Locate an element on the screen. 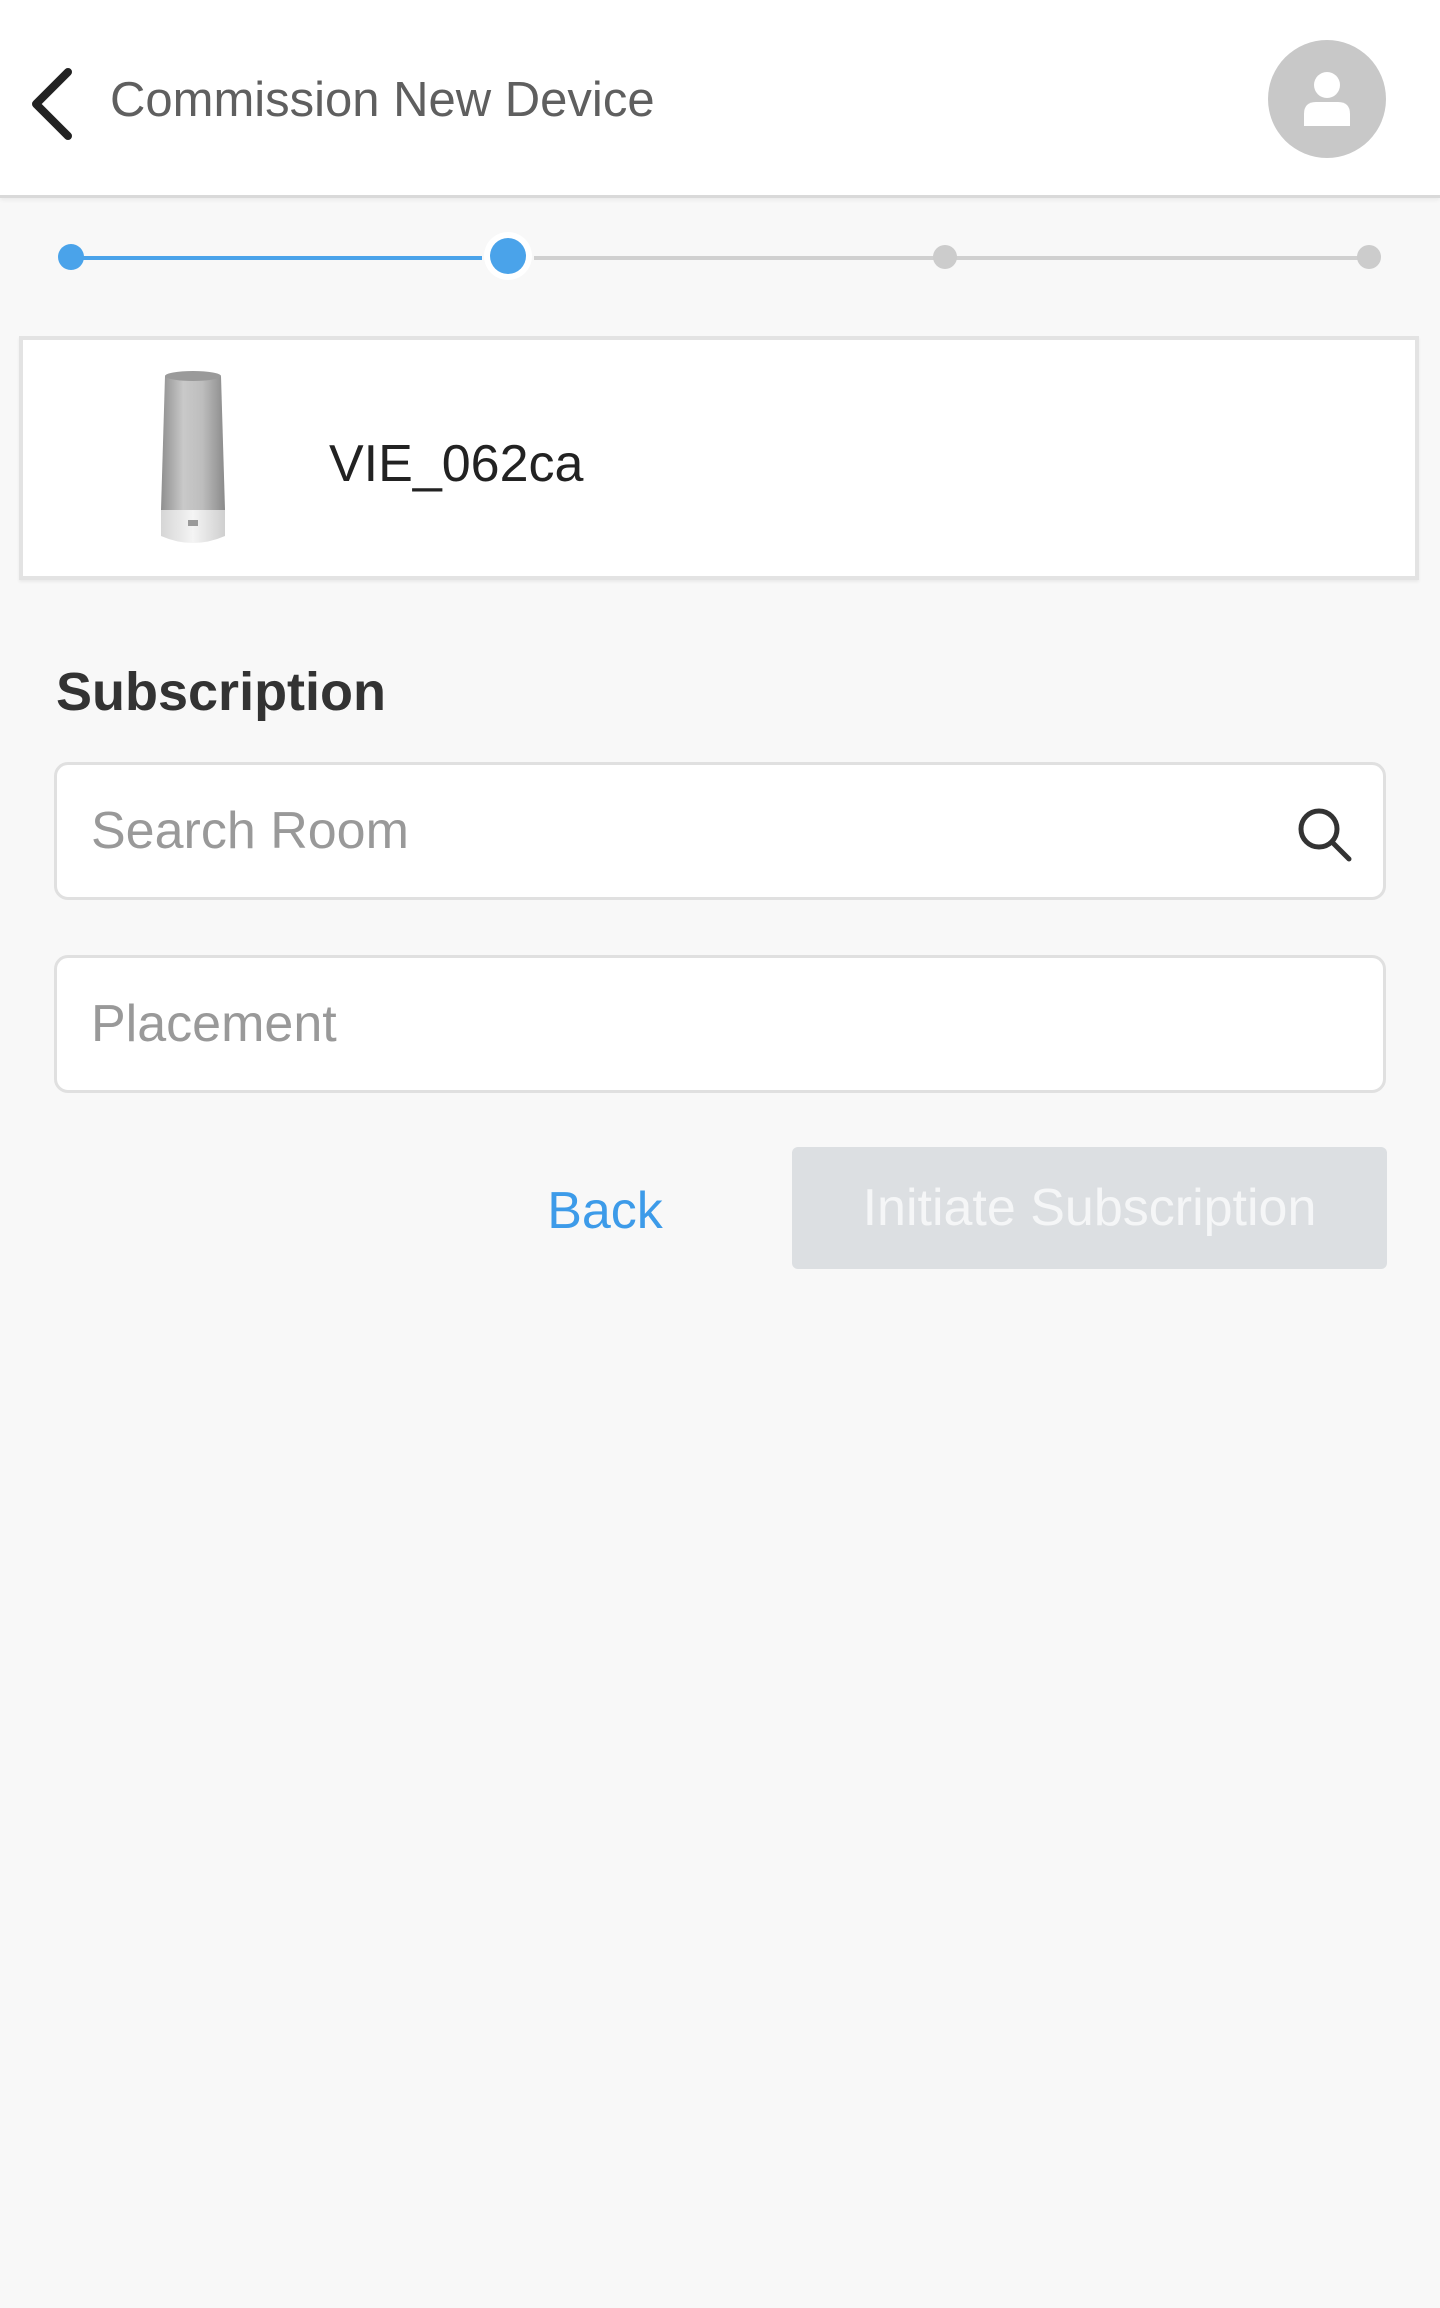 The height and width of the screenshot is (2308, 1440). placement-input is located at coordinates (681, 1024).